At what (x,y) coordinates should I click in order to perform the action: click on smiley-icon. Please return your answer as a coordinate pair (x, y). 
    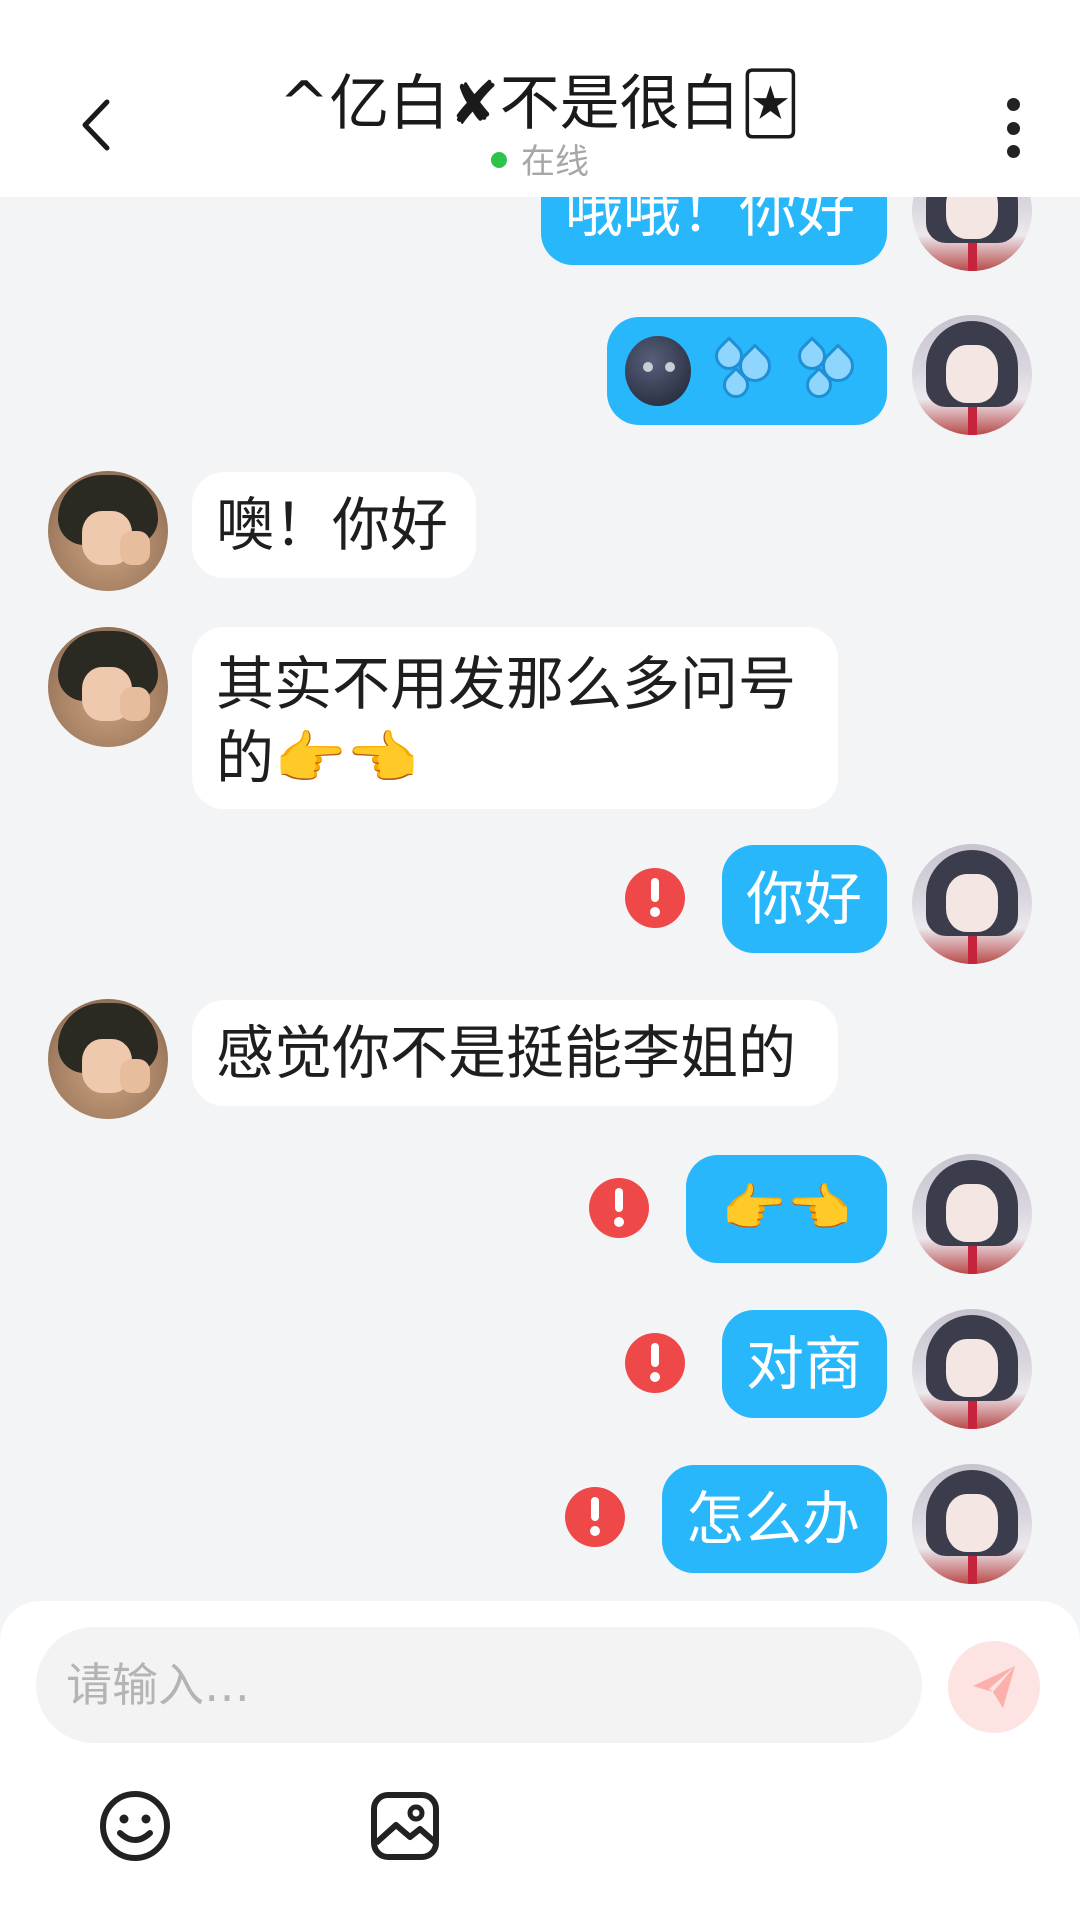
    Looking at the image, I should click on (135, 1826).